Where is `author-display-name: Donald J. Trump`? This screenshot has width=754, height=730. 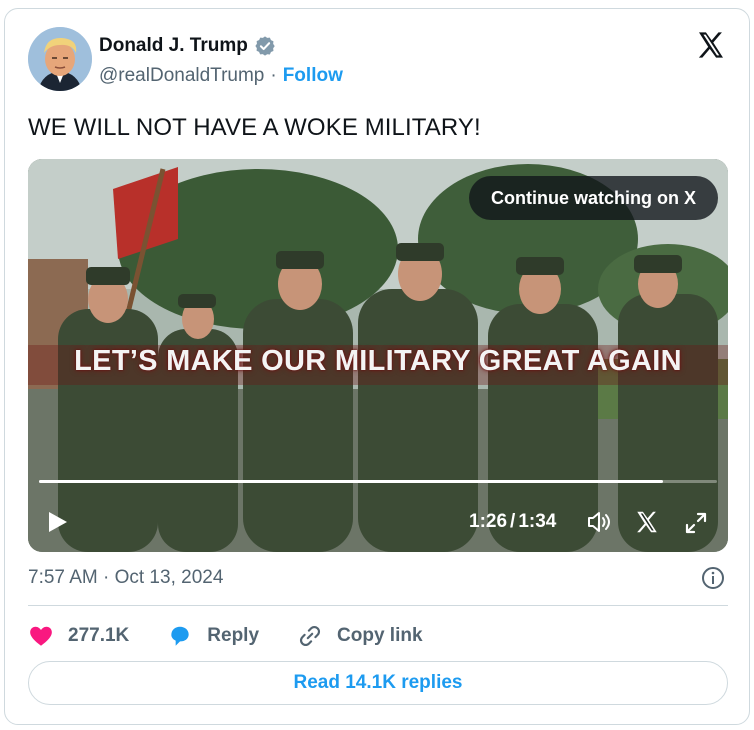 author-display-name: Donald J. Trump is located at coordinates (173, 46).